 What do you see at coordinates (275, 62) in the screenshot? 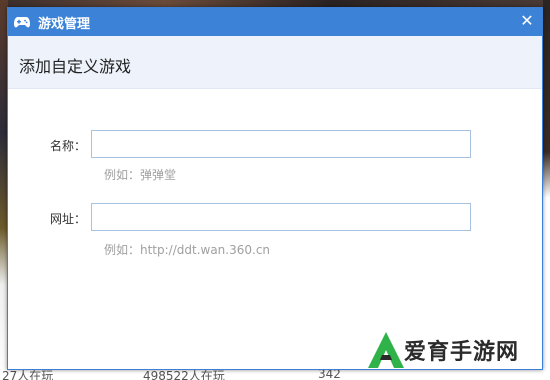
I see `dialog-header: 添加自定义游戏` at bounding box center [275, 62].